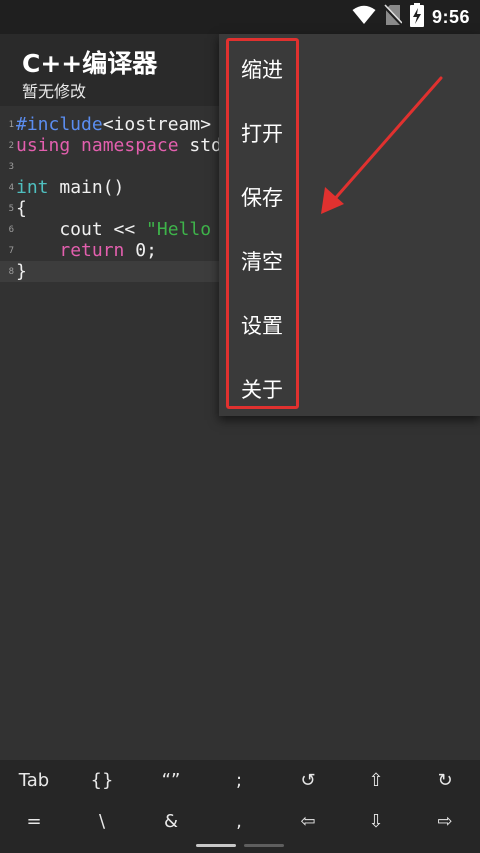 This screenshot has width=480, height=853. Describe the element at coordinates (349, 324) in the screenshot. I see `menu-item-settings: 设置` at that location.